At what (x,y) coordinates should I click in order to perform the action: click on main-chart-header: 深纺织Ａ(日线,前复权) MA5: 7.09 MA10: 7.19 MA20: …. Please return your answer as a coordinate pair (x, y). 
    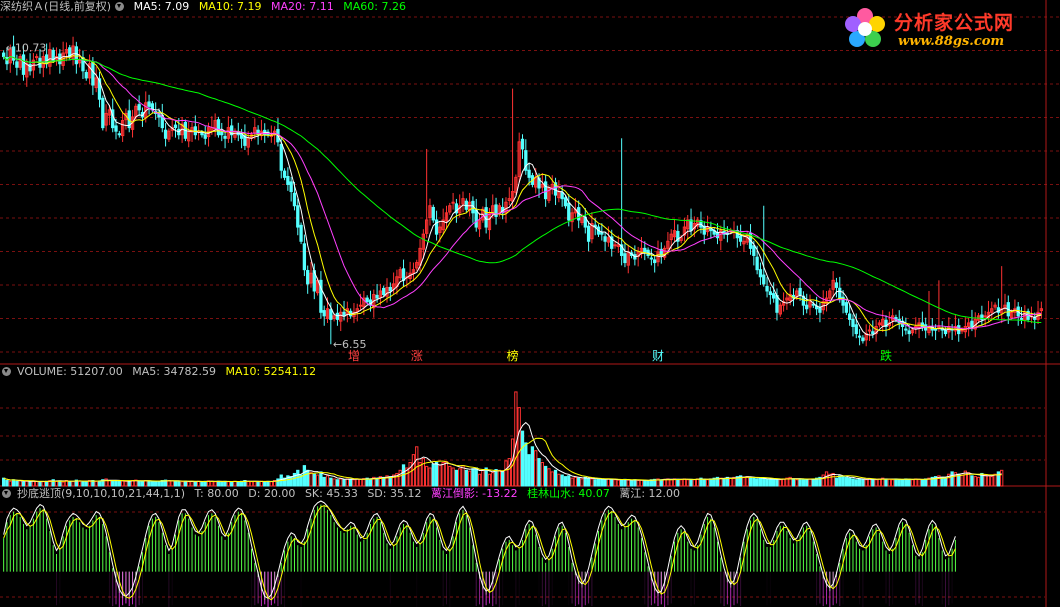
    Looking at the image, I should click on (206, 7).